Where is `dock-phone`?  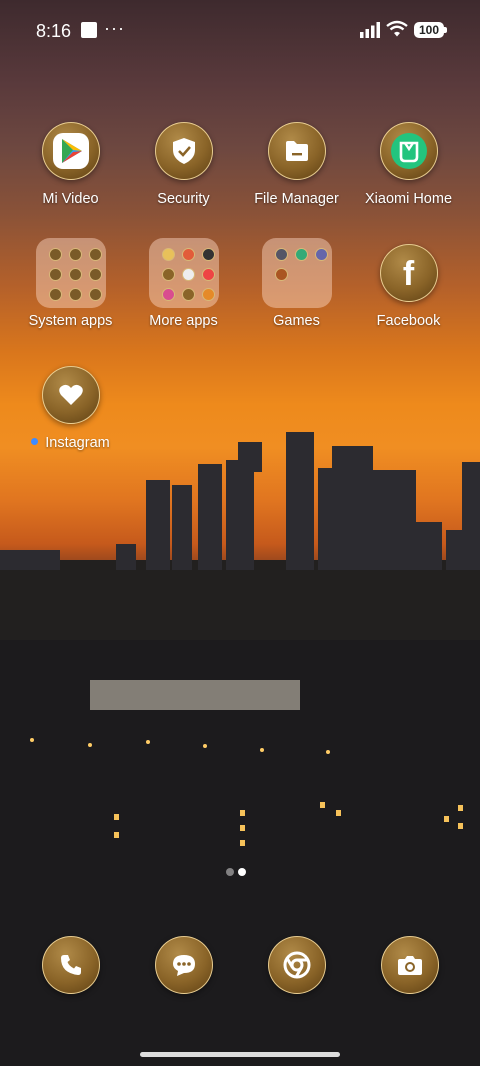 dock-phone is located at coordinates (71, 965).